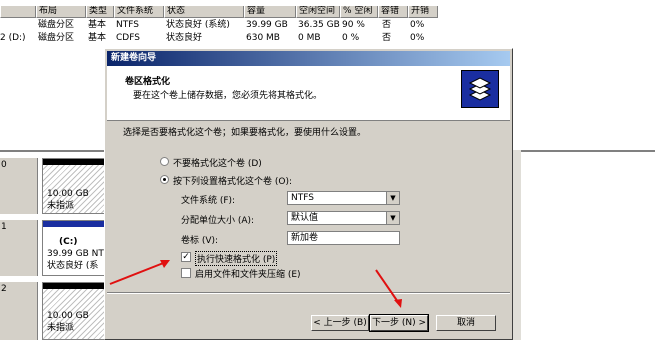 This screenshot has height=340, width=655. What do you see at coordinates (267, 25) in the screenshot?
I see `volume-capacity: 39.99 GB` at bounding box center [267, 25].